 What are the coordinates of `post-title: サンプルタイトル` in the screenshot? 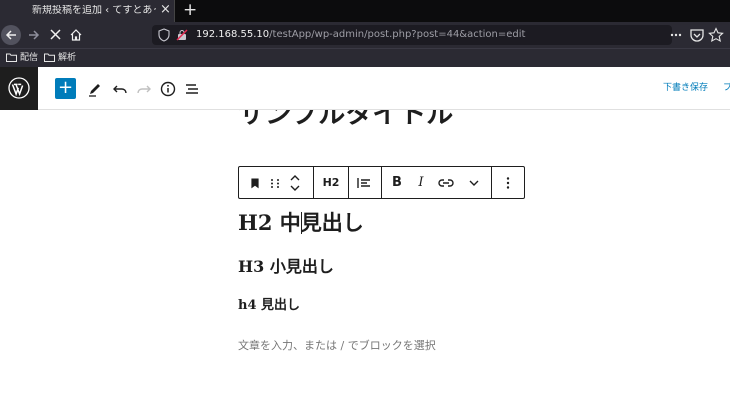 It's located at (345, 120).